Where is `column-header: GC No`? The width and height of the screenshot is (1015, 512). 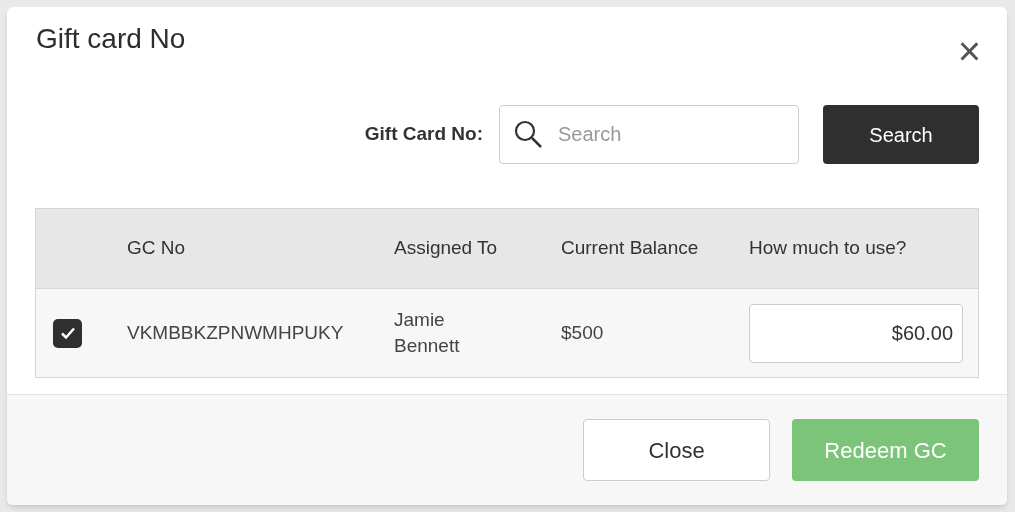 column-header: GC No is located at coordinates (156, 248).